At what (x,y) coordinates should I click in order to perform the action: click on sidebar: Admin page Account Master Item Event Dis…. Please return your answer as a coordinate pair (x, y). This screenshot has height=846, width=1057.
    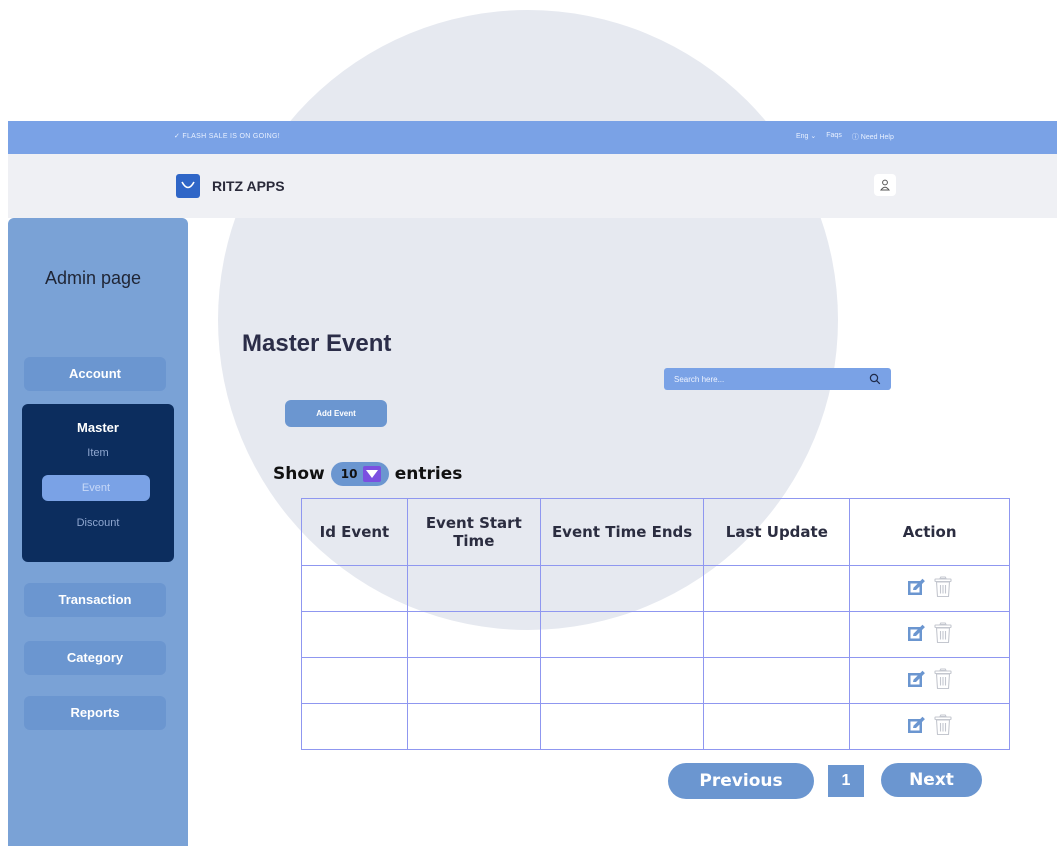
    Looking at the image, I should click on (98, 532).